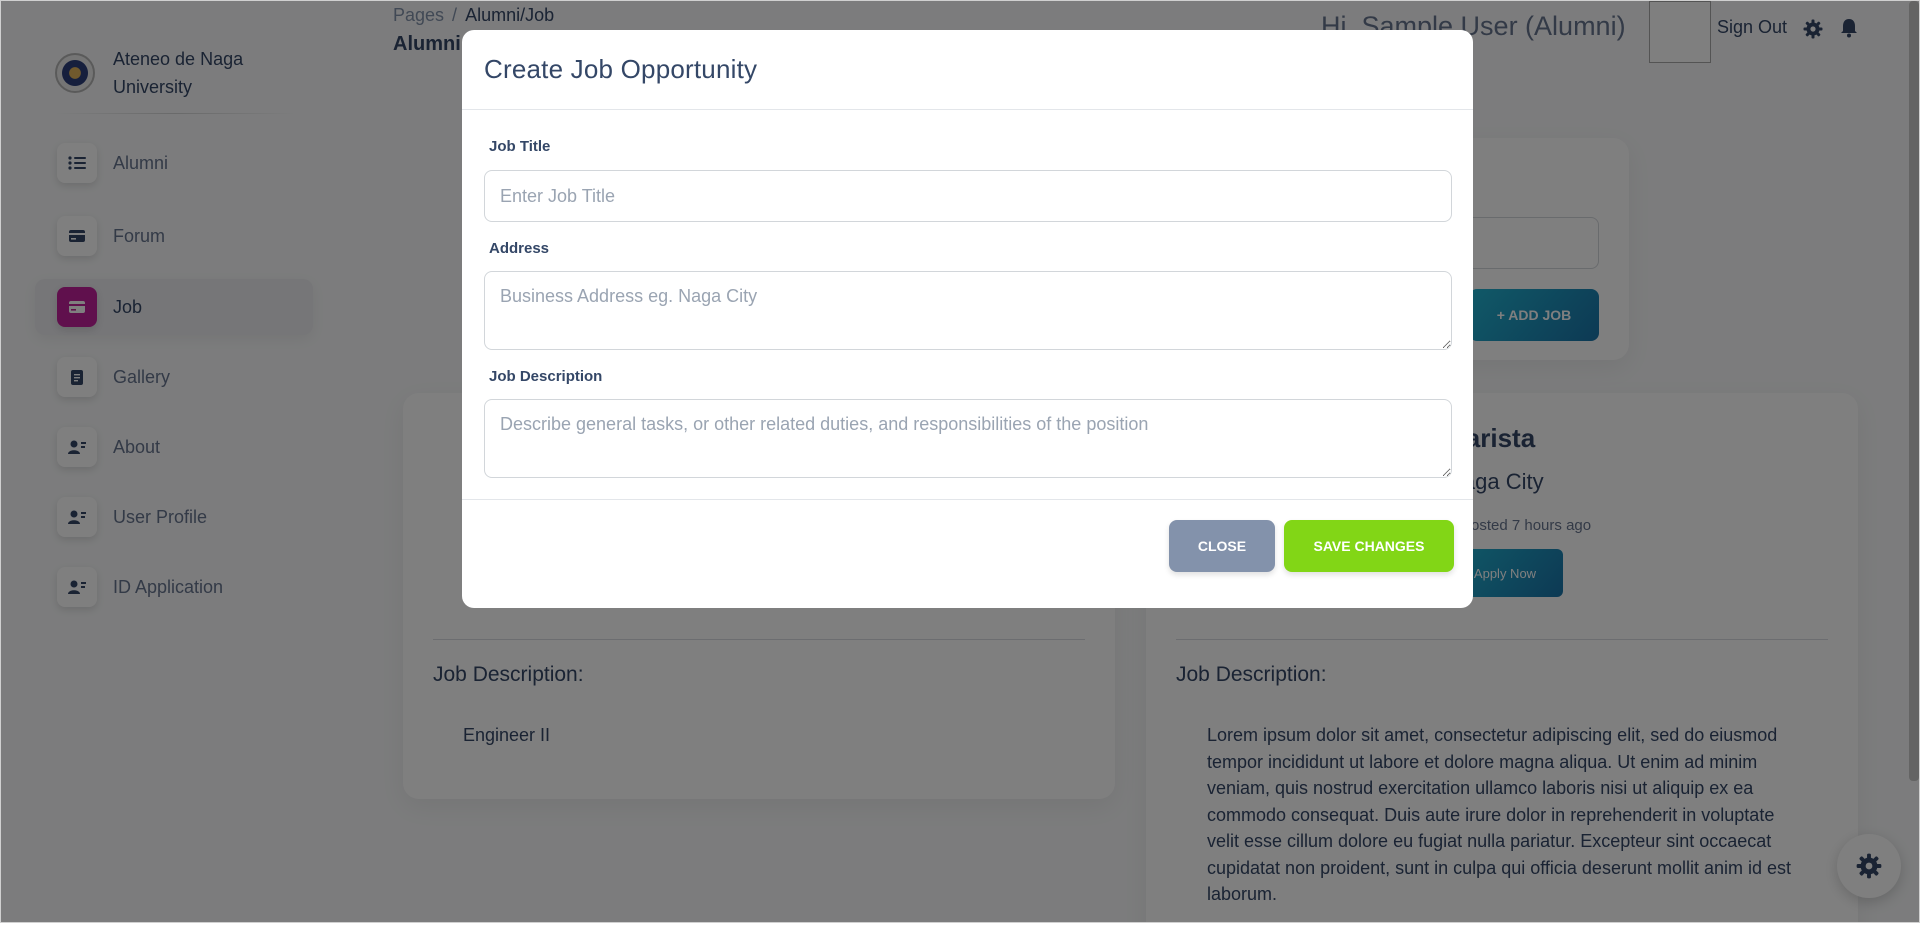 This screenshot has width=1920, height=933. What do you see at coordinates (968, 196) in the screenshot?
I see `job-title-input` at bounding box center [968, 196].